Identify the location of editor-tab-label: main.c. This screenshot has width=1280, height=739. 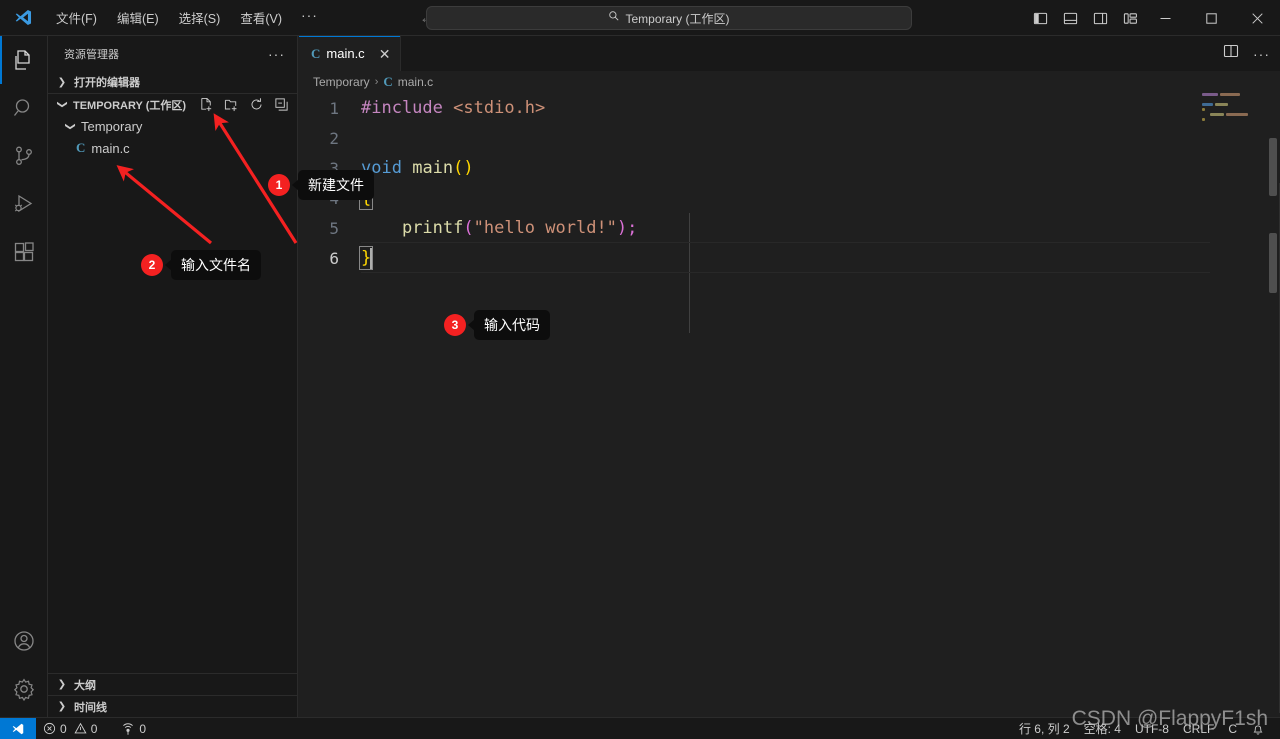
(345, 53).